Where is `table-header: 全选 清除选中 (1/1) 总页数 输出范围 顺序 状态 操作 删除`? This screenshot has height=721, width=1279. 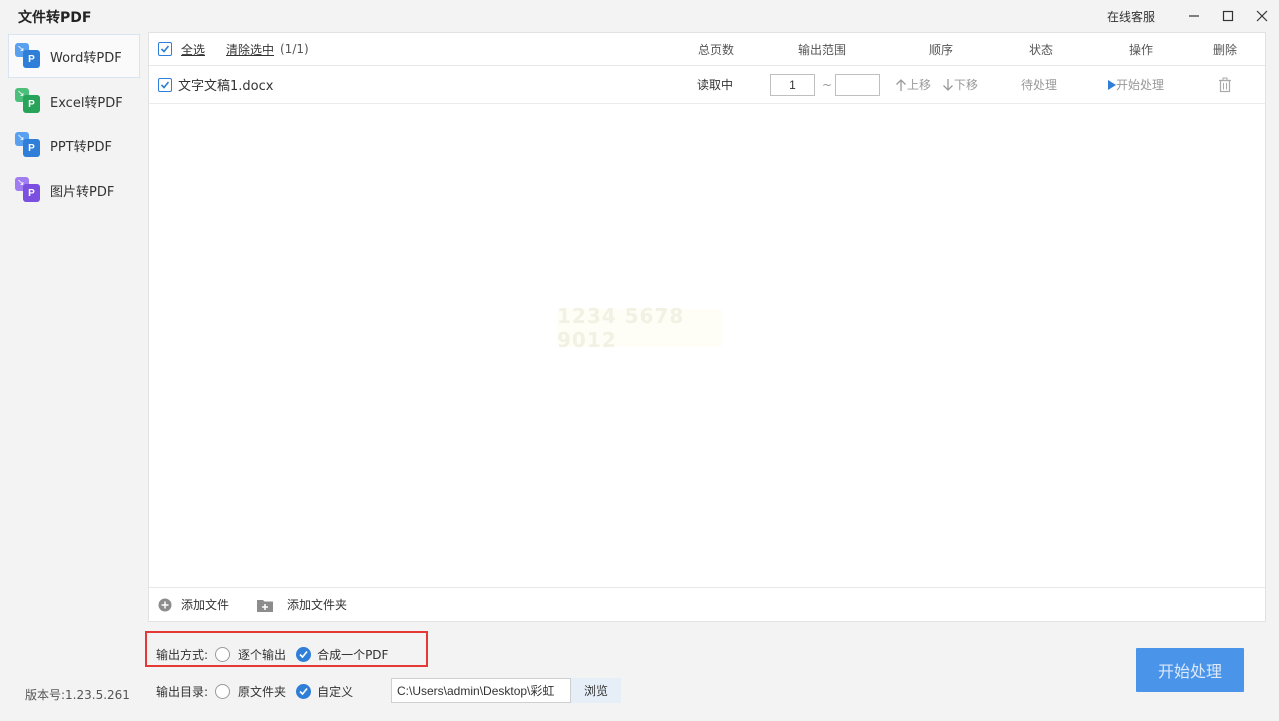
table-header: 全选 清除选中 (1/1) 总页数 输出范围 顺序 状态 操作 删除 is located at coordinates (707, 49).